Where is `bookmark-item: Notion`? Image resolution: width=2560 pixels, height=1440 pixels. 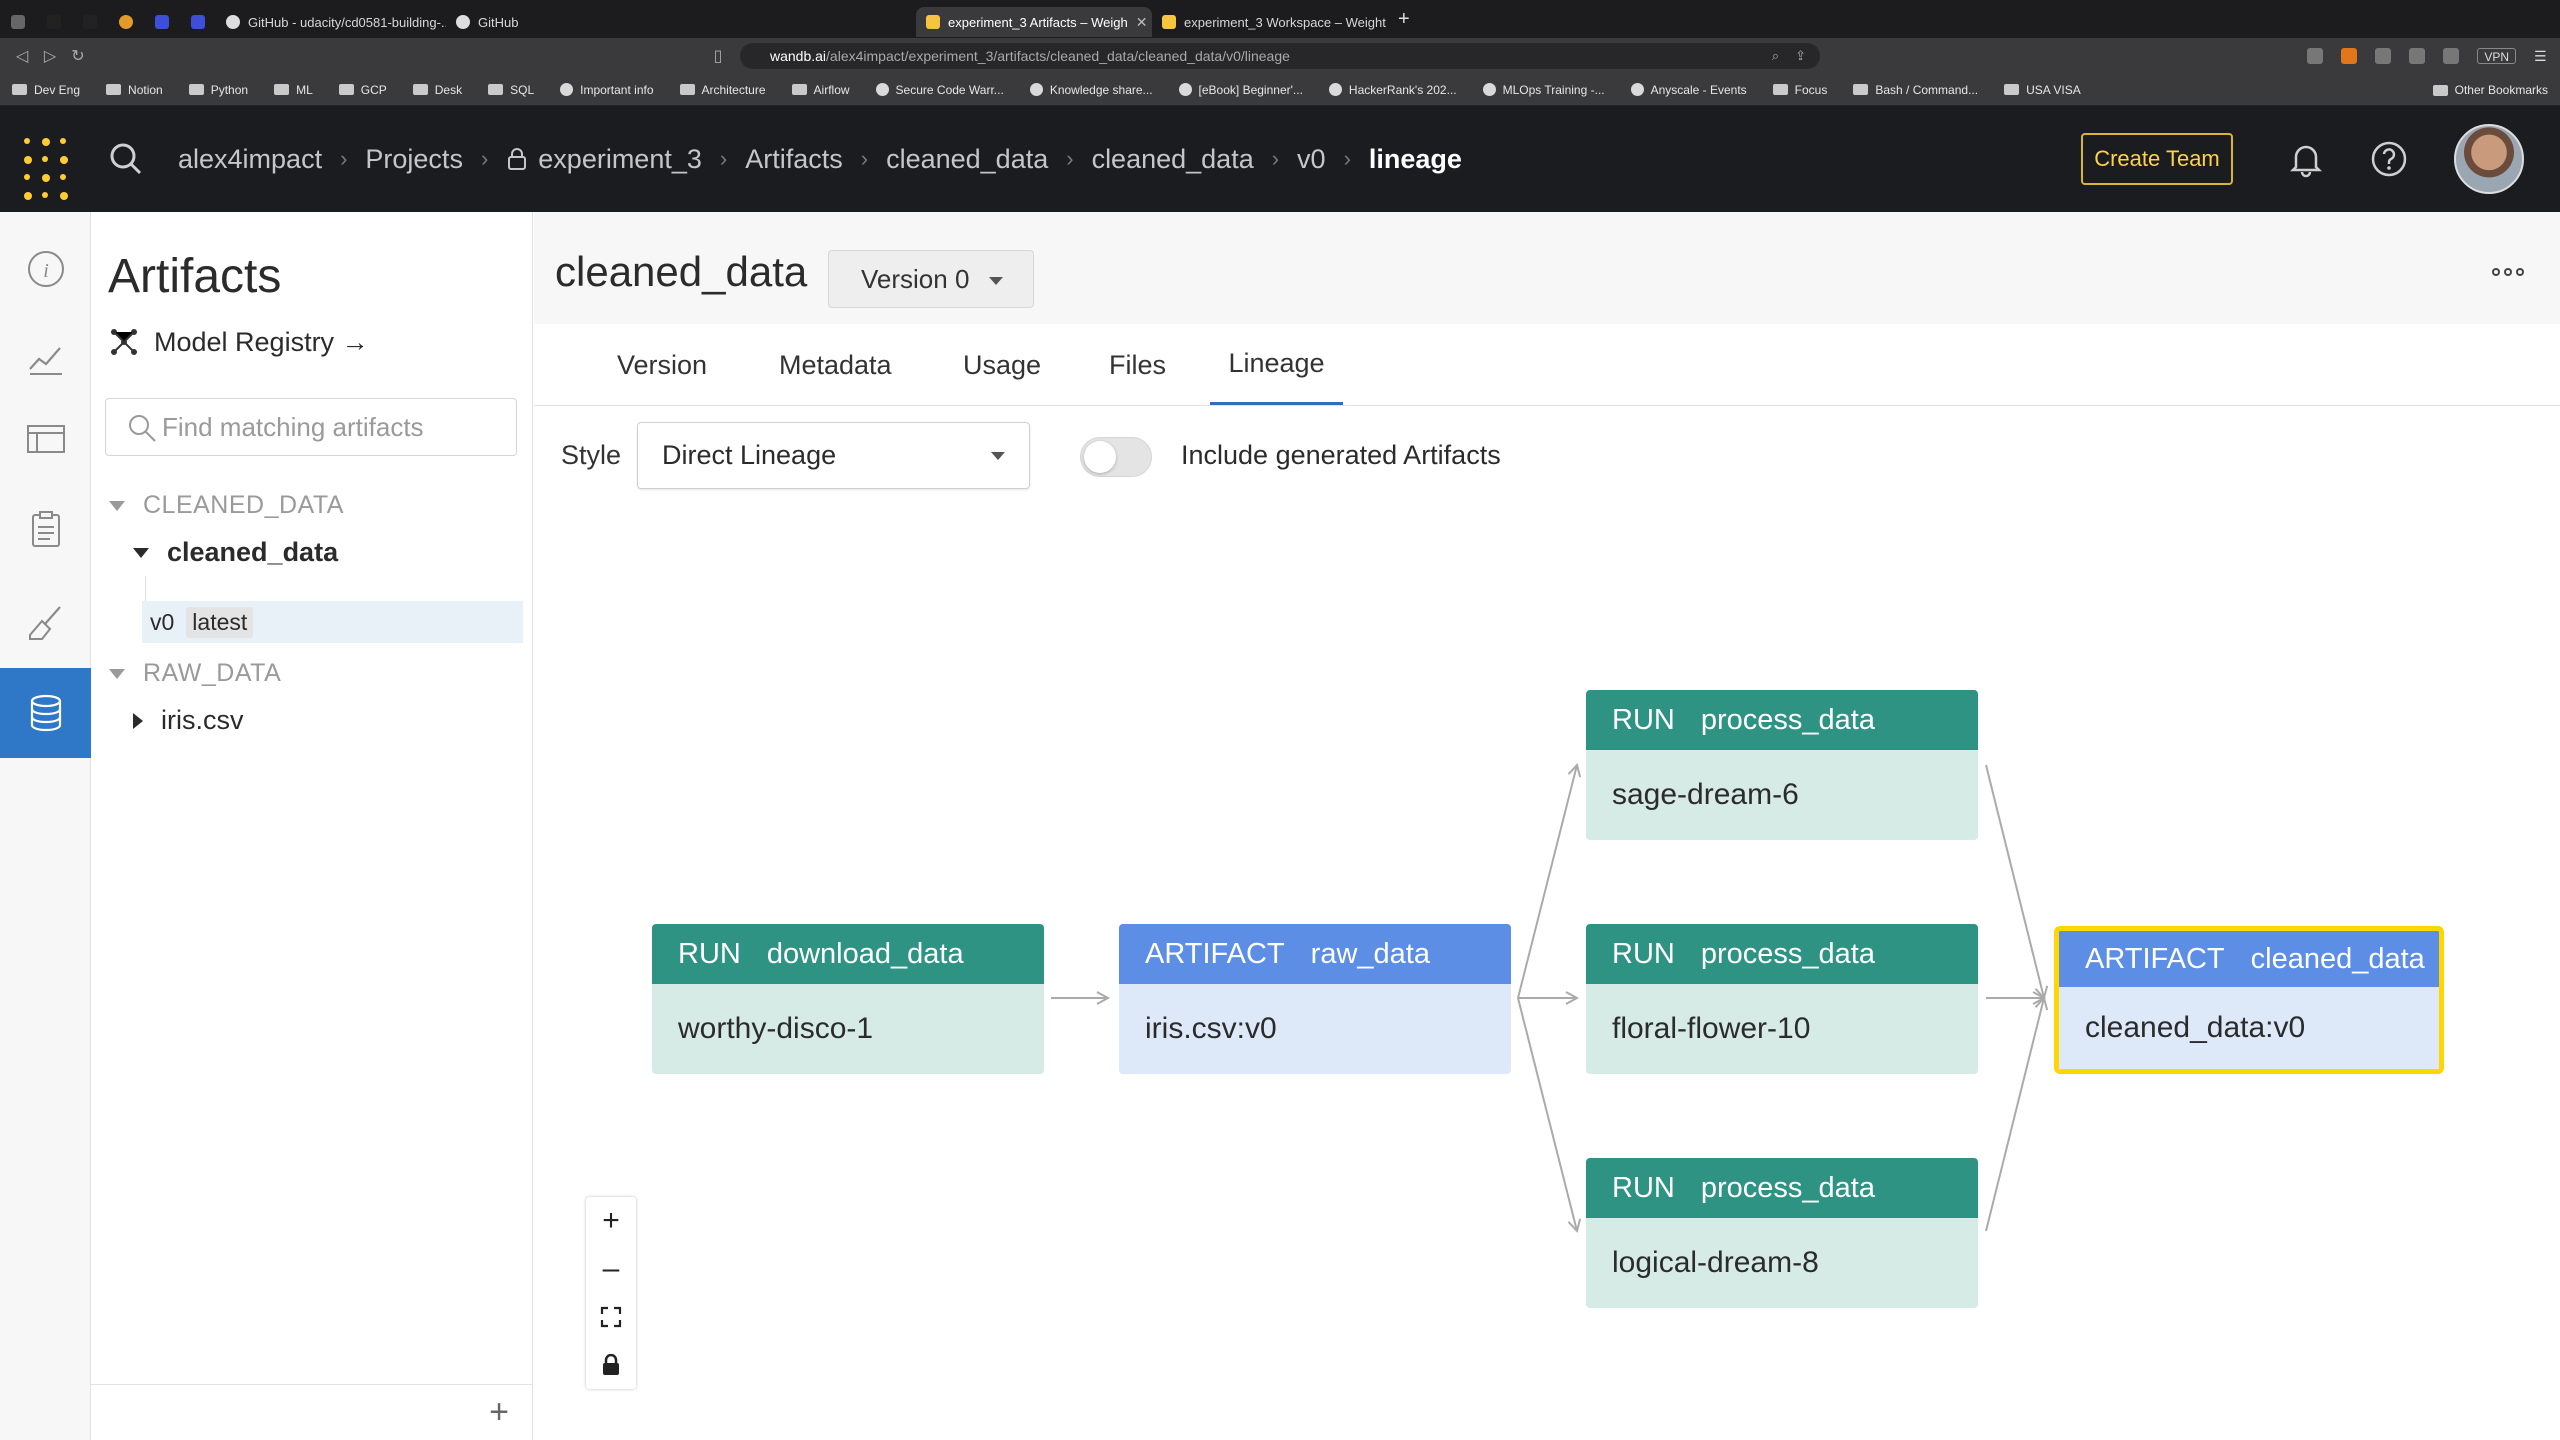
bookmark-item: Notion is located at coordinates (134, 90).